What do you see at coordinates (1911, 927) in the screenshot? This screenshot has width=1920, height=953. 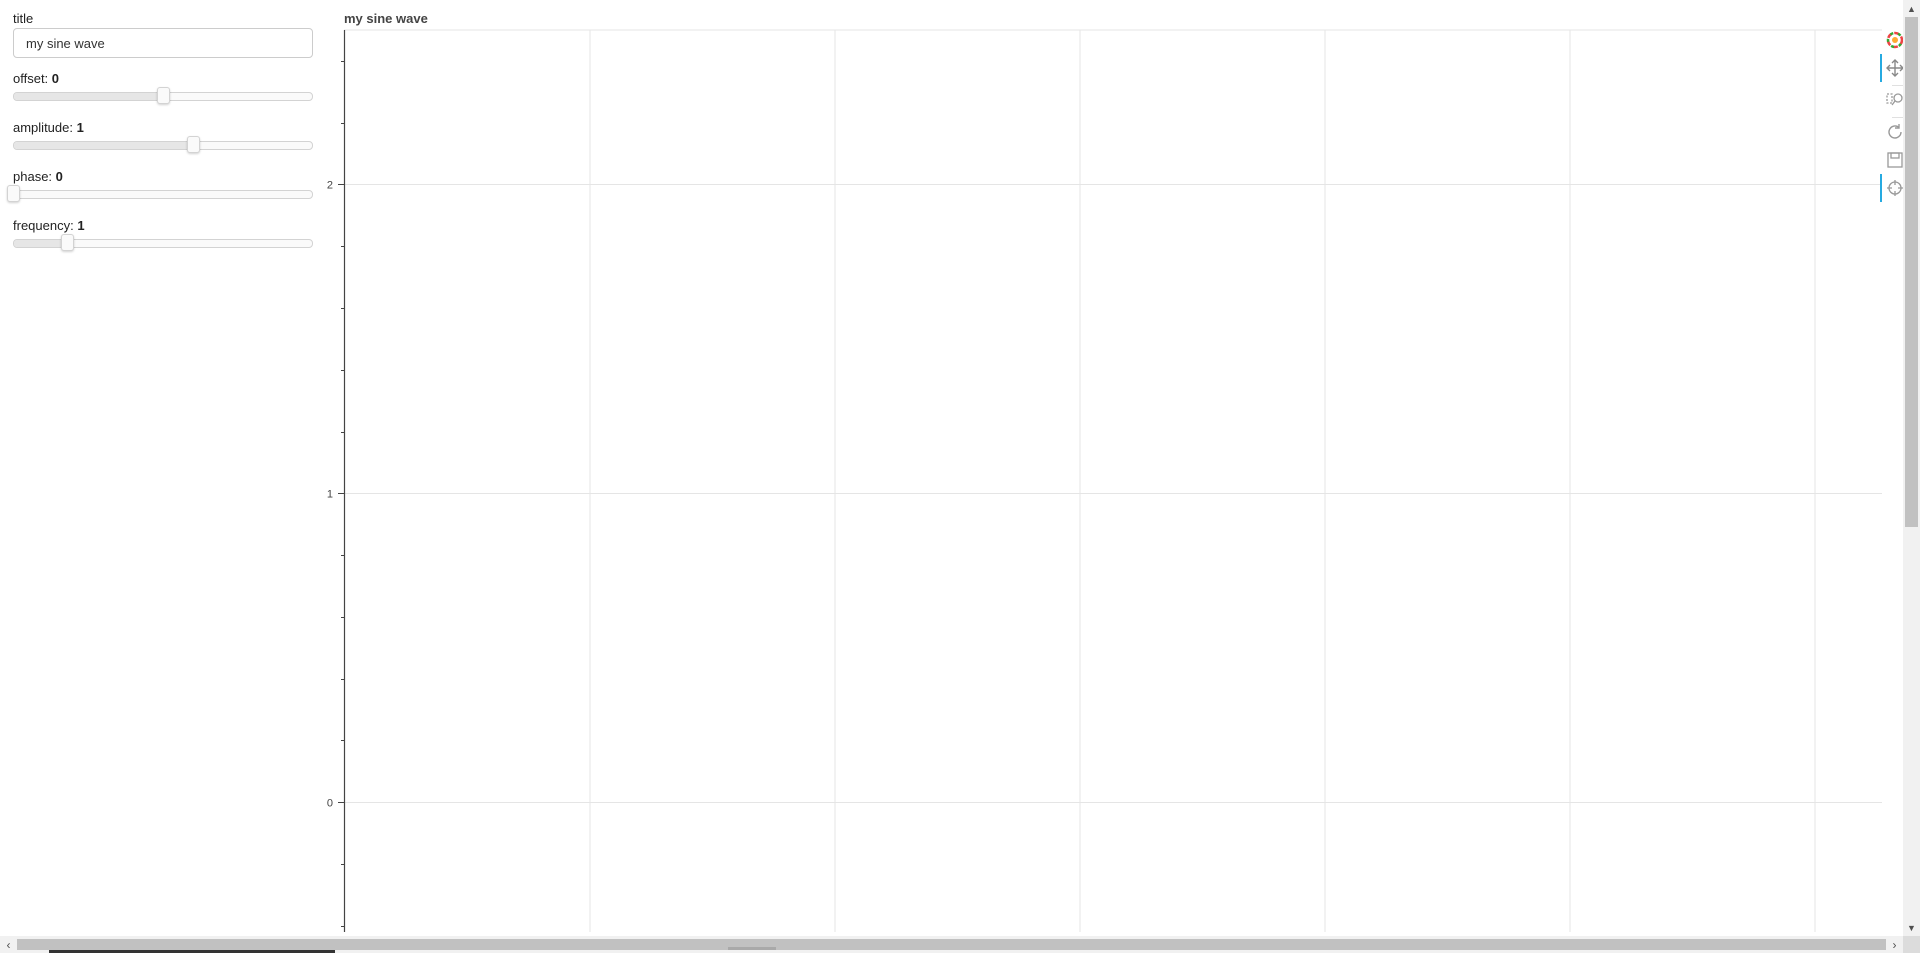 I see `scroll-down-arrow-icon: ▼` at bounding box center [1911, 927].